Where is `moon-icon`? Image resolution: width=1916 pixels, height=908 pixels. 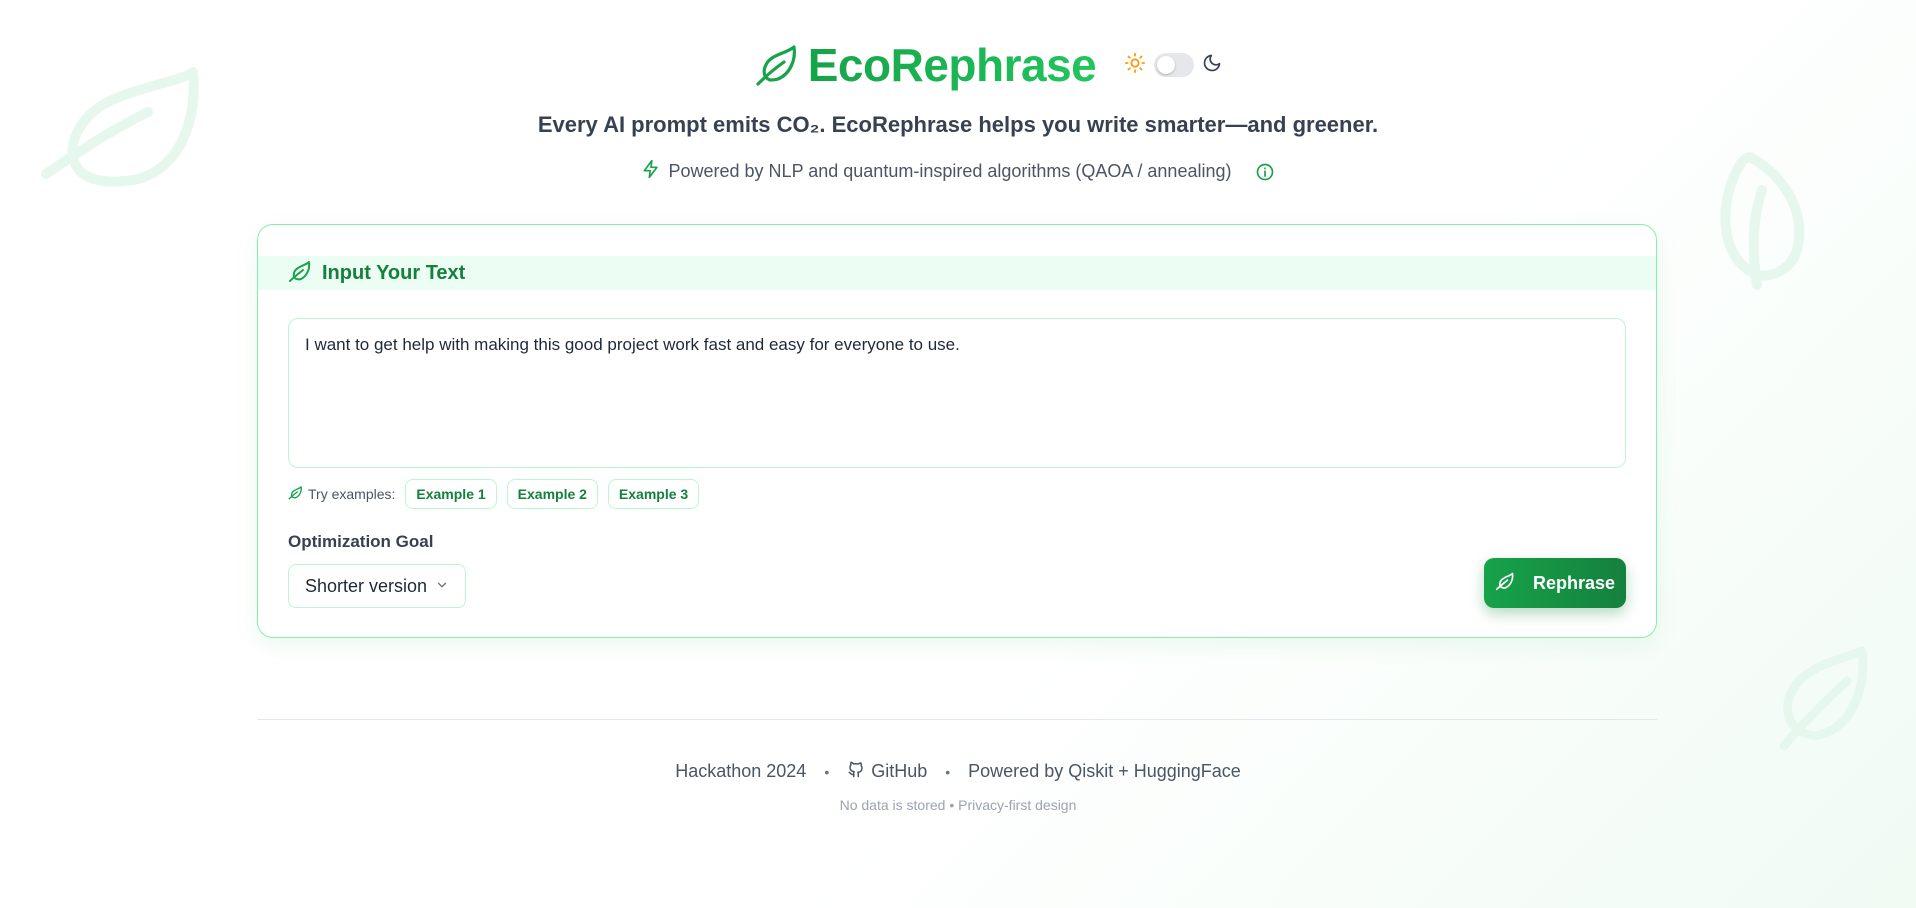
moon-icon is located at coordinates (1212, 65).